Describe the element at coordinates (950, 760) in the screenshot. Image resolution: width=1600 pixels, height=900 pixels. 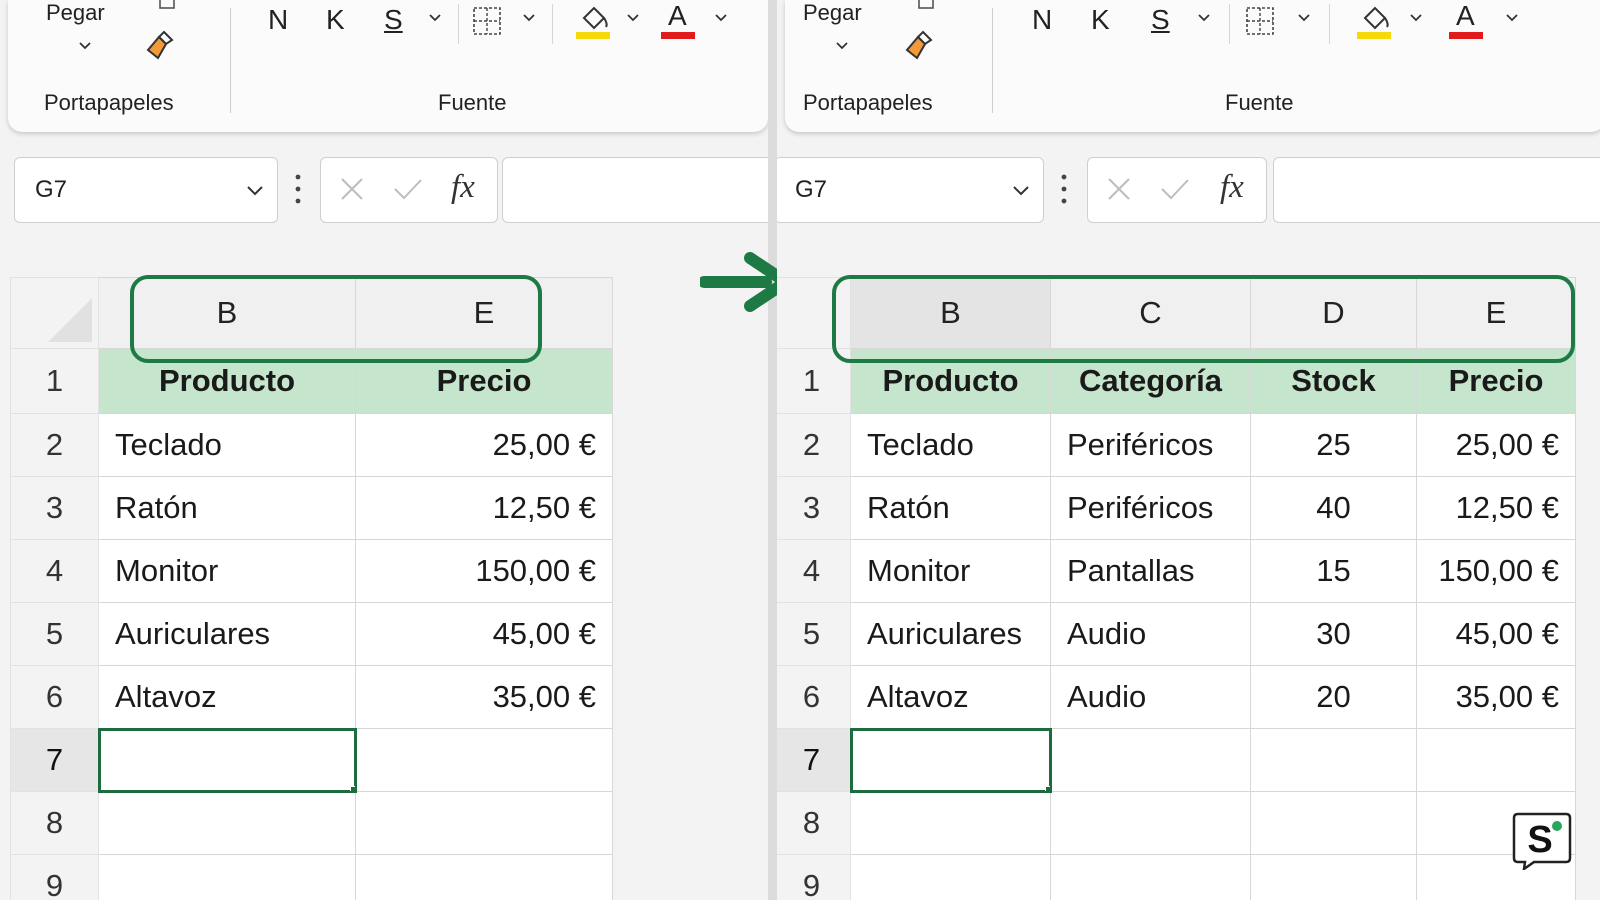
I see `active-cell` at that location.